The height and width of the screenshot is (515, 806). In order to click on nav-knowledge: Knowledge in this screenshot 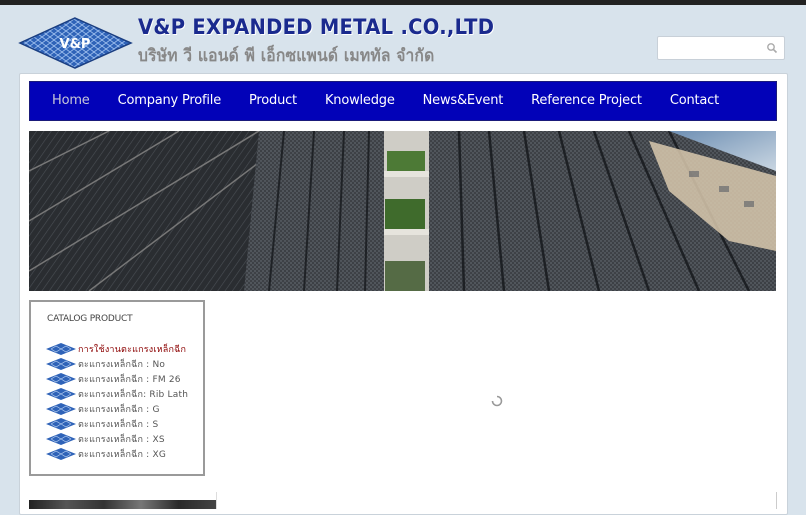, I will do `click(360, 101)`.